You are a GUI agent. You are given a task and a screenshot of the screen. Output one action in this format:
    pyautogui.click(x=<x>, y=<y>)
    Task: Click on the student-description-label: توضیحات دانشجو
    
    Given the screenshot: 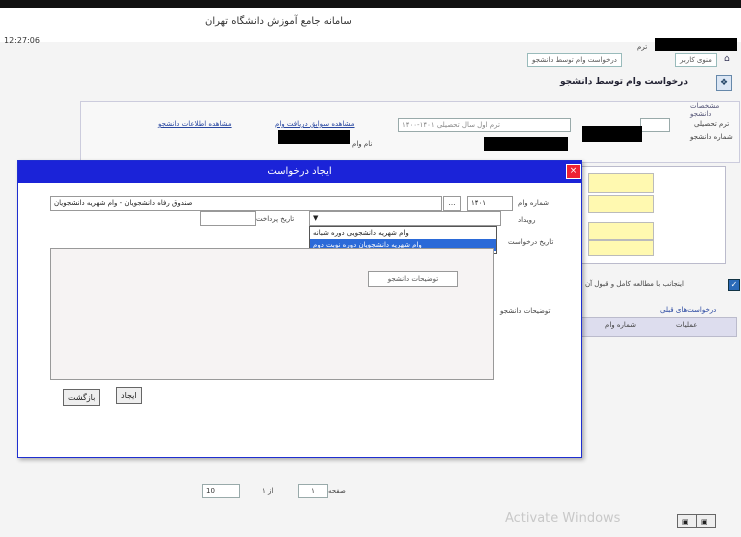 What is the action you would take?
    pyautogui.click(x=525, y=311)
    